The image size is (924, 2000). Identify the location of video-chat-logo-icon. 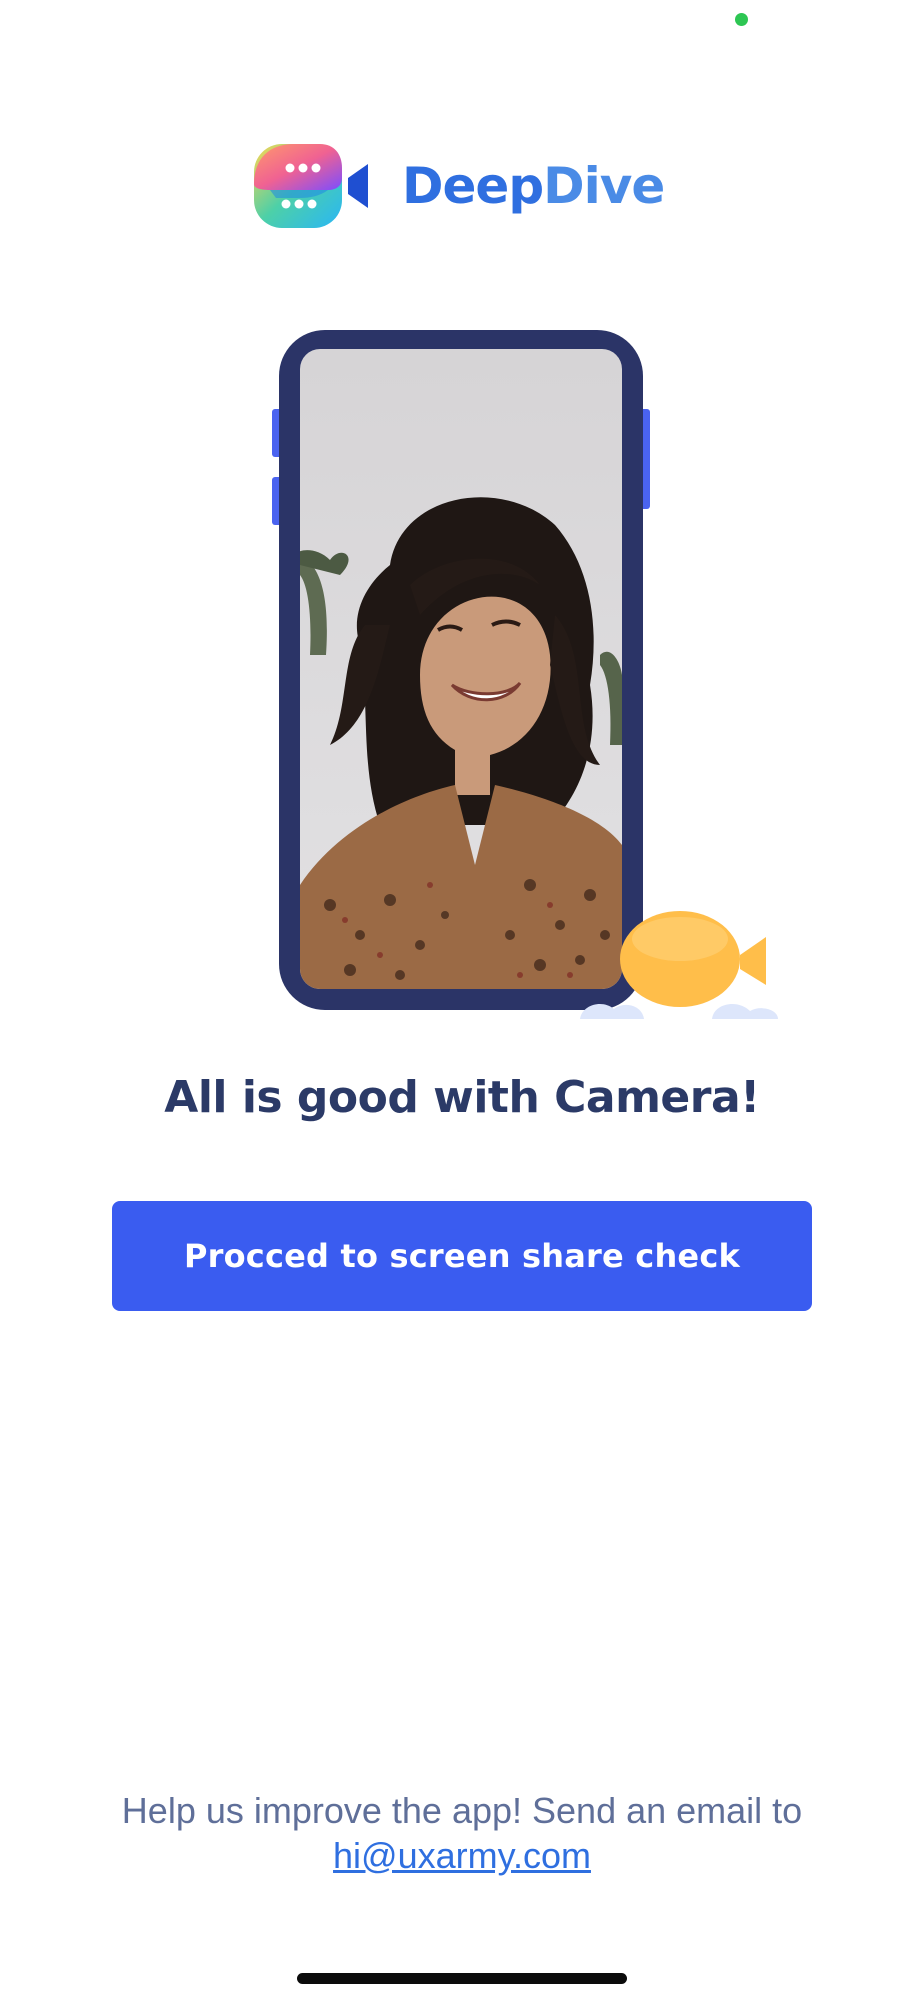
(311, 186).